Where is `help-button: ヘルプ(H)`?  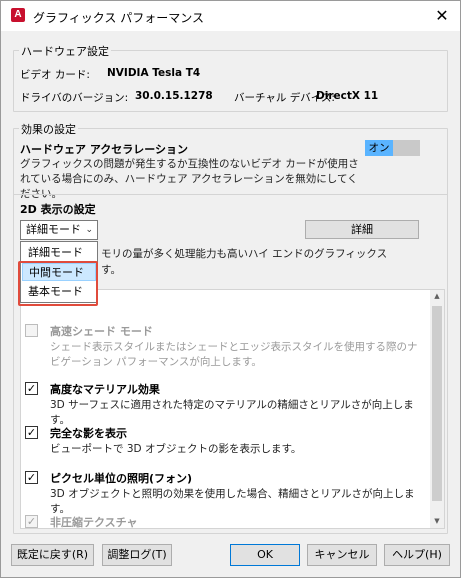
help-button: ヘルプ(H) is located at coordinates (417, 555).